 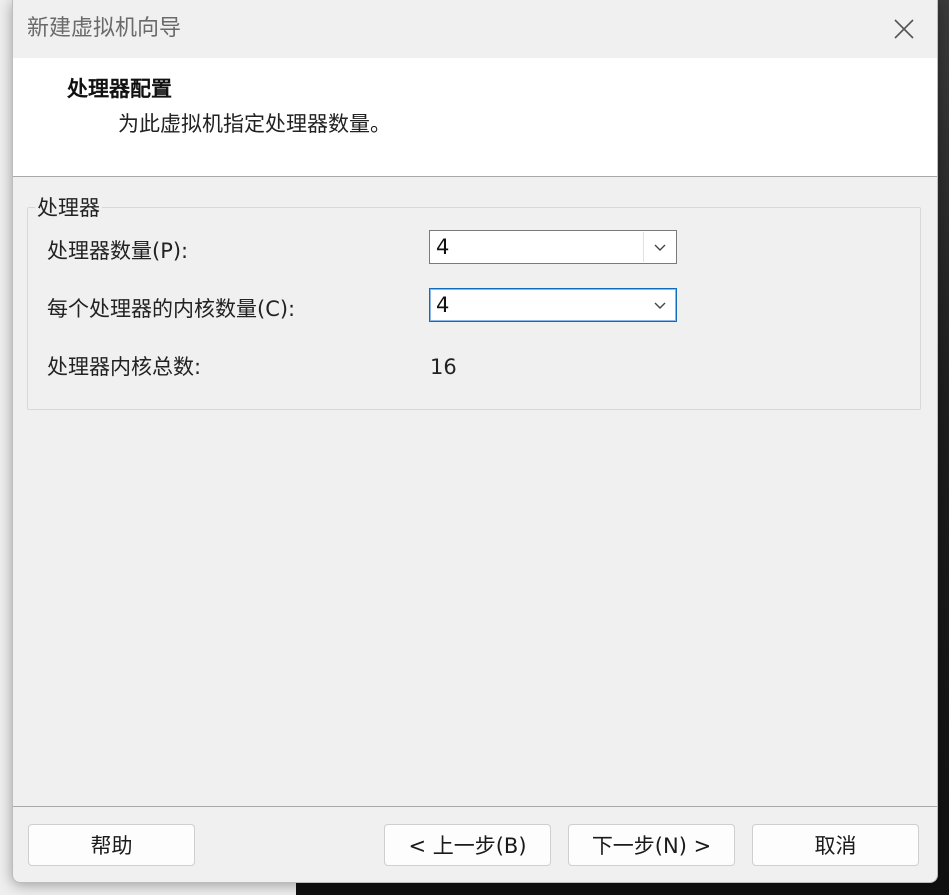 What do you see at coordinates (475, 806) in the screenshot?
I see `footer-separator` at bounding box center [475, 806].